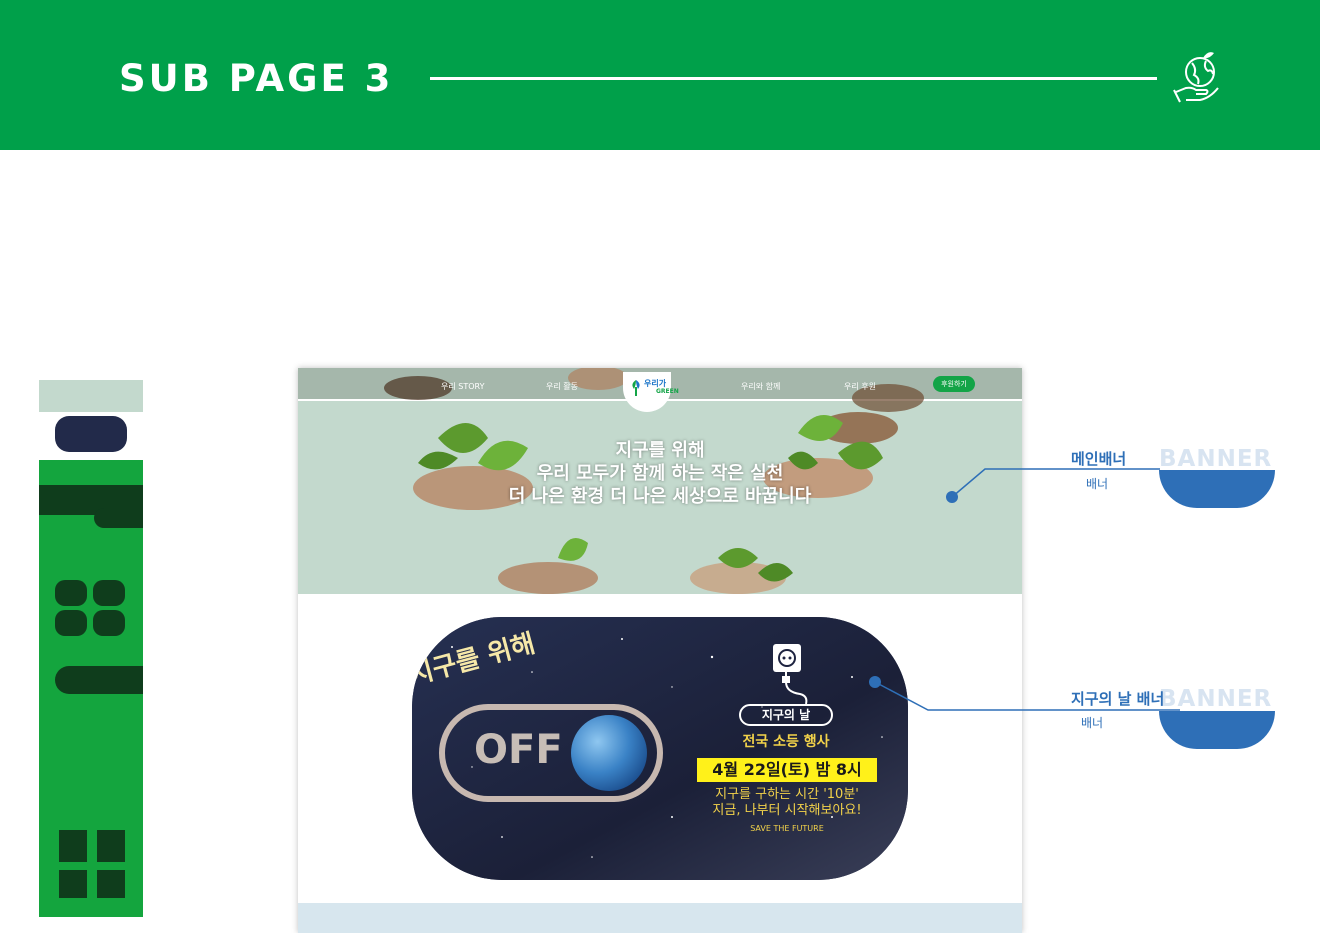 This screenshot has height=933, width=1320. Describe the element at coordinates (1099, 459) in the screenshot. I see `callout-title-main-banner: 메인배너` at that location.